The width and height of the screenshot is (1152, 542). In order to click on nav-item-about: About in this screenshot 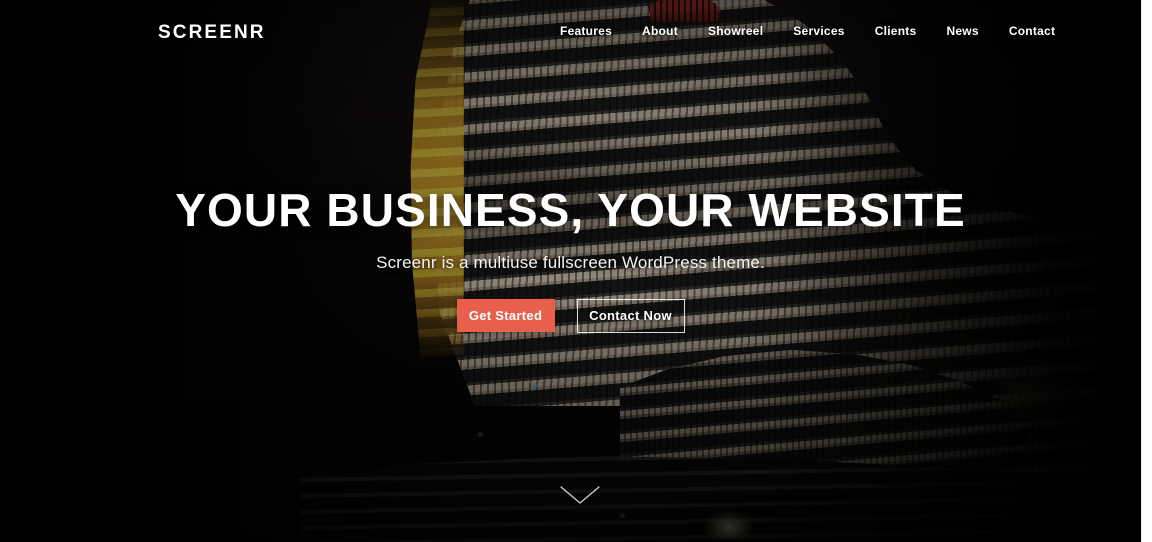, I will do `click(660, 31)`.